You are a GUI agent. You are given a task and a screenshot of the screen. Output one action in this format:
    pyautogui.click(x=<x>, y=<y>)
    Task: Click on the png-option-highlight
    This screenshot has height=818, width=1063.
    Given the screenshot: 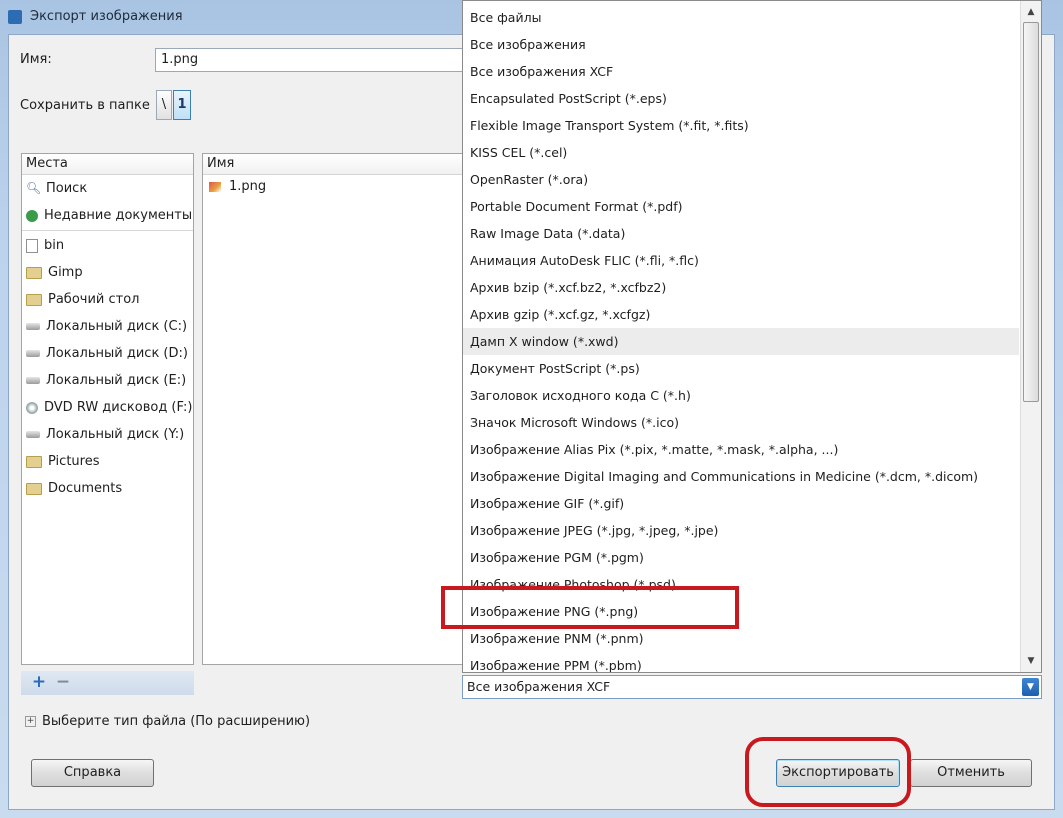 What is the action you would take?
    pyautogui.click(x=590, y=607)
    